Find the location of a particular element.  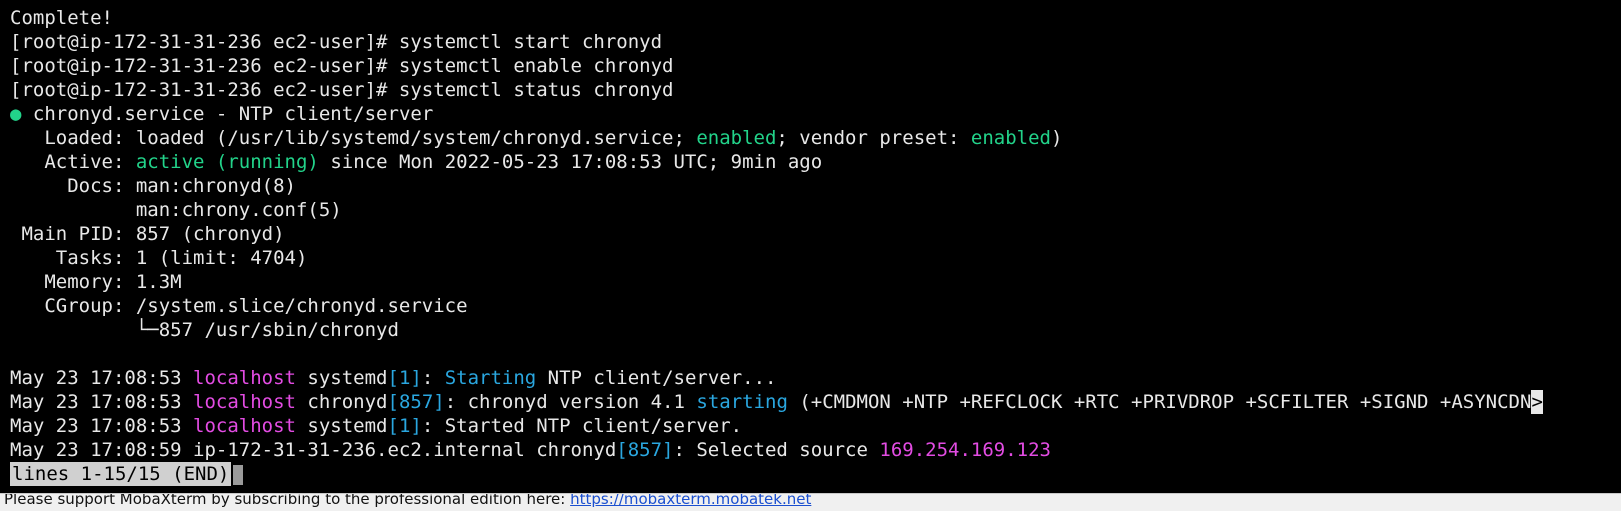

terminal-line: CGroup: /system.slice/chronyd.service is located at coordinates (810, 306).